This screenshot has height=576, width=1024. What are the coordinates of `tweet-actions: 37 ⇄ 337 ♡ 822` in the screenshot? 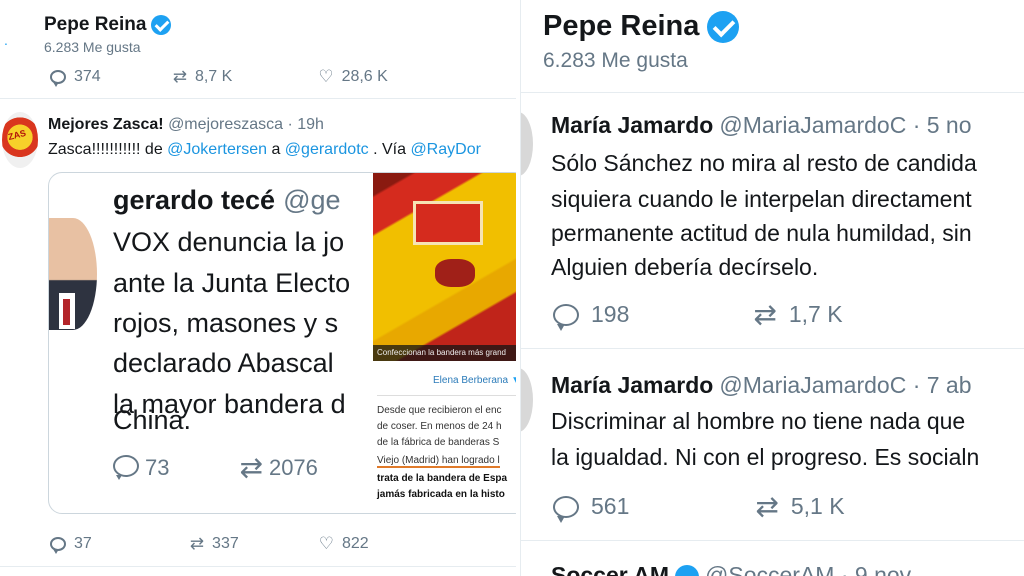 It's located at (209, 544).